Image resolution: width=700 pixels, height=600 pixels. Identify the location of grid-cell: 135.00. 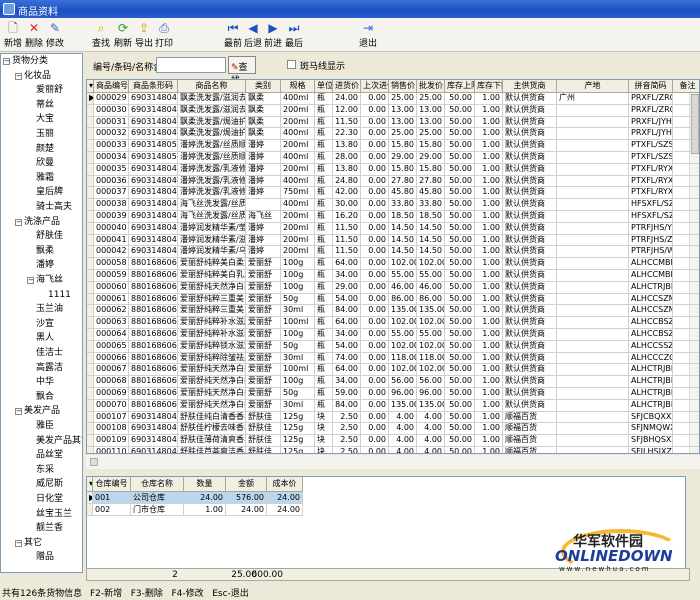
(403, 311).